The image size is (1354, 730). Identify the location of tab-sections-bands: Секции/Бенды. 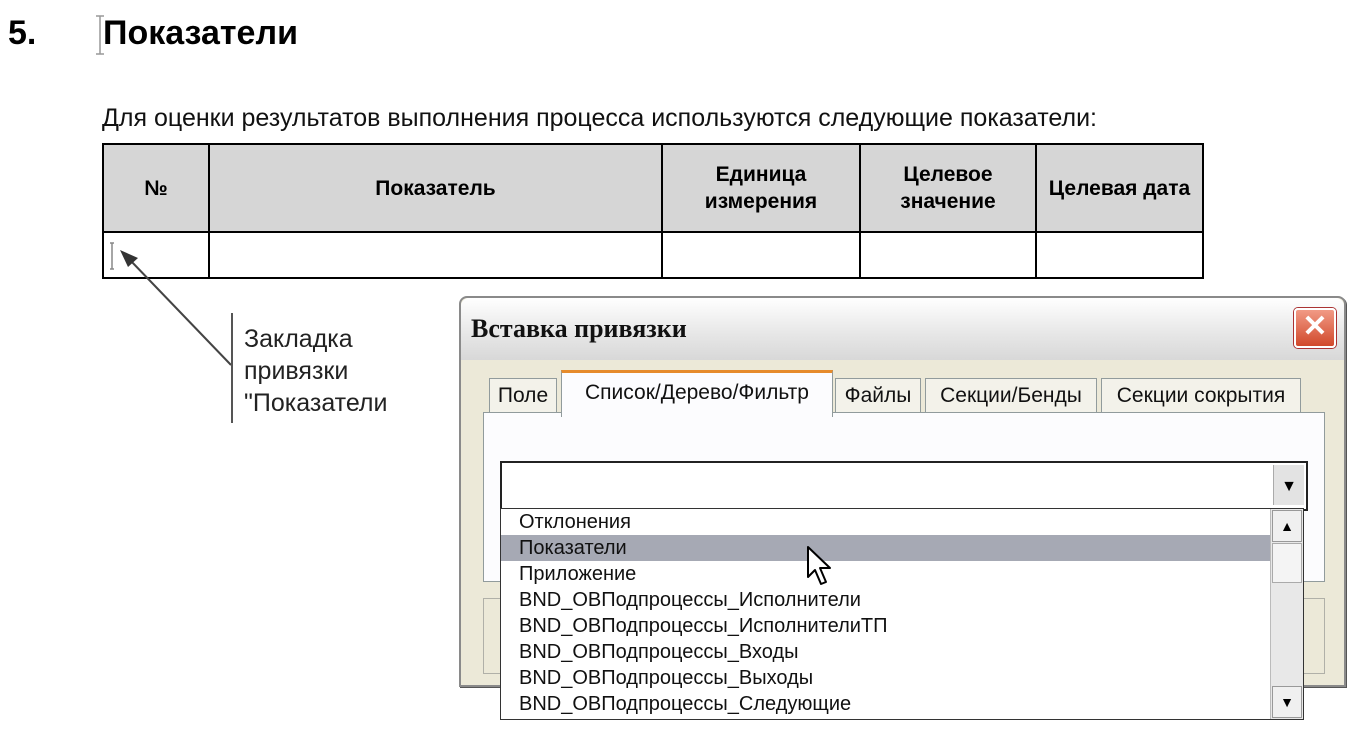
(1011, 395).